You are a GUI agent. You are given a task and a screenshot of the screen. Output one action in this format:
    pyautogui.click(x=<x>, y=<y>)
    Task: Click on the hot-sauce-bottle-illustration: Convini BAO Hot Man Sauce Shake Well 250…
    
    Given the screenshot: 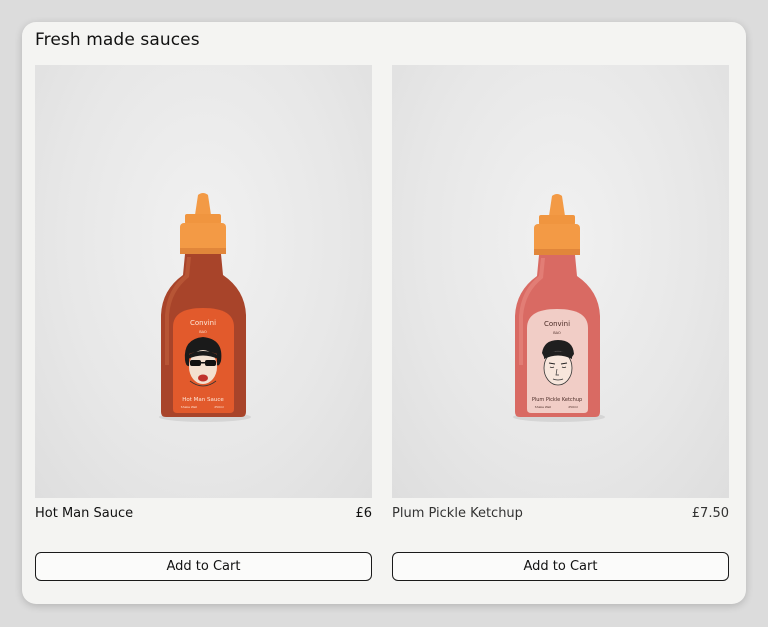 What is the action you would take?
    pyautogui.click(x=205, y=307)
    